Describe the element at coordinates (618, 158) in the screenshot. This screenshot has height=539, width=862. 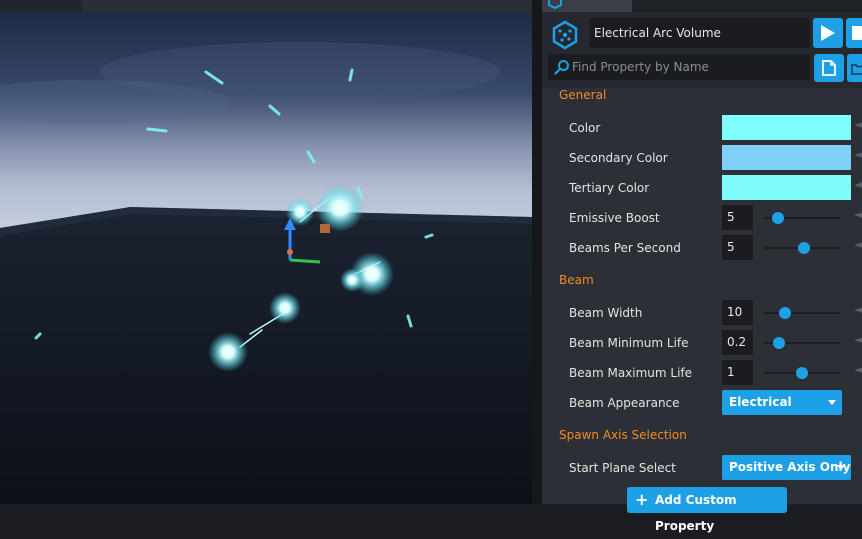
I see `secondary-color-label: Secondary Color` at that location.